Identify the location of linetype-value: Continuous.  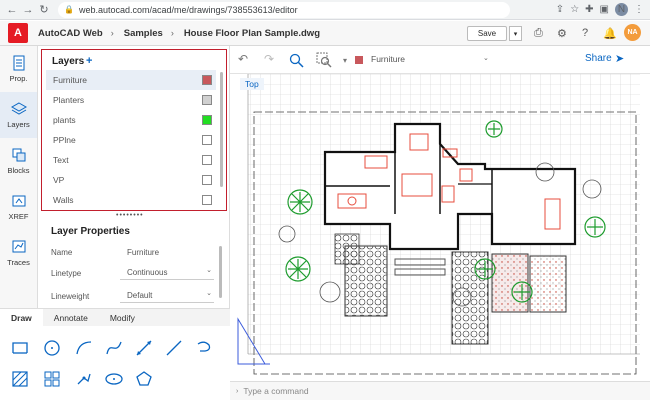
(147, 272).